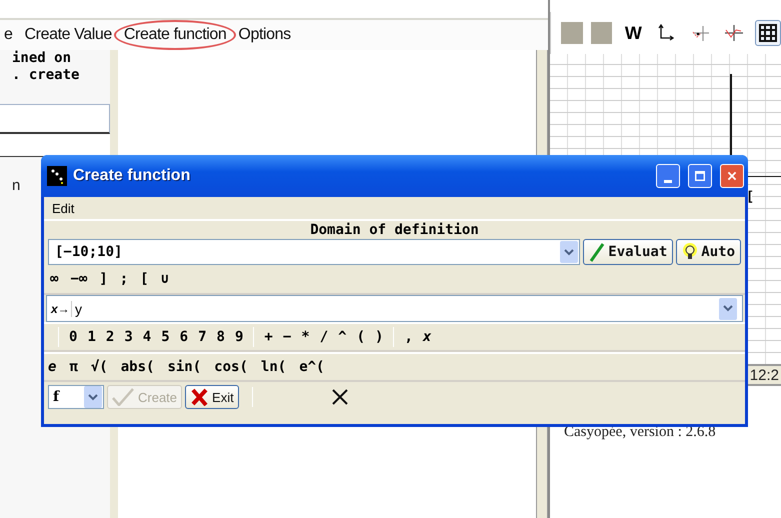 The height and width of the screenshot is (518, 781). Describe the element at coordinates (52, 367) in the screenshot. I see `function-key: e` at that location.